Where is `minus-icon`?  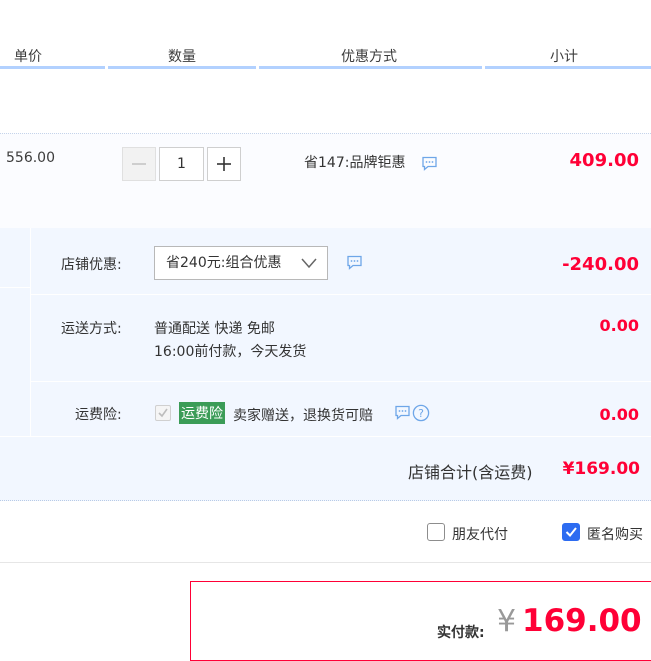
minus-icon is located at coordinates (139, 164).